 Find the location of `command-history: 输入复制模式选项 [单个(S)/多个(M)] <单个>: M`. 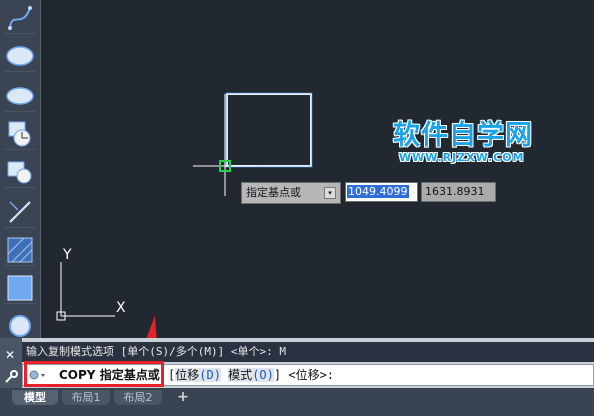

command-history: 输入复制模式选项 [单个(S)/多个(M)] <单个>: M is located at coordinates (308, 352).